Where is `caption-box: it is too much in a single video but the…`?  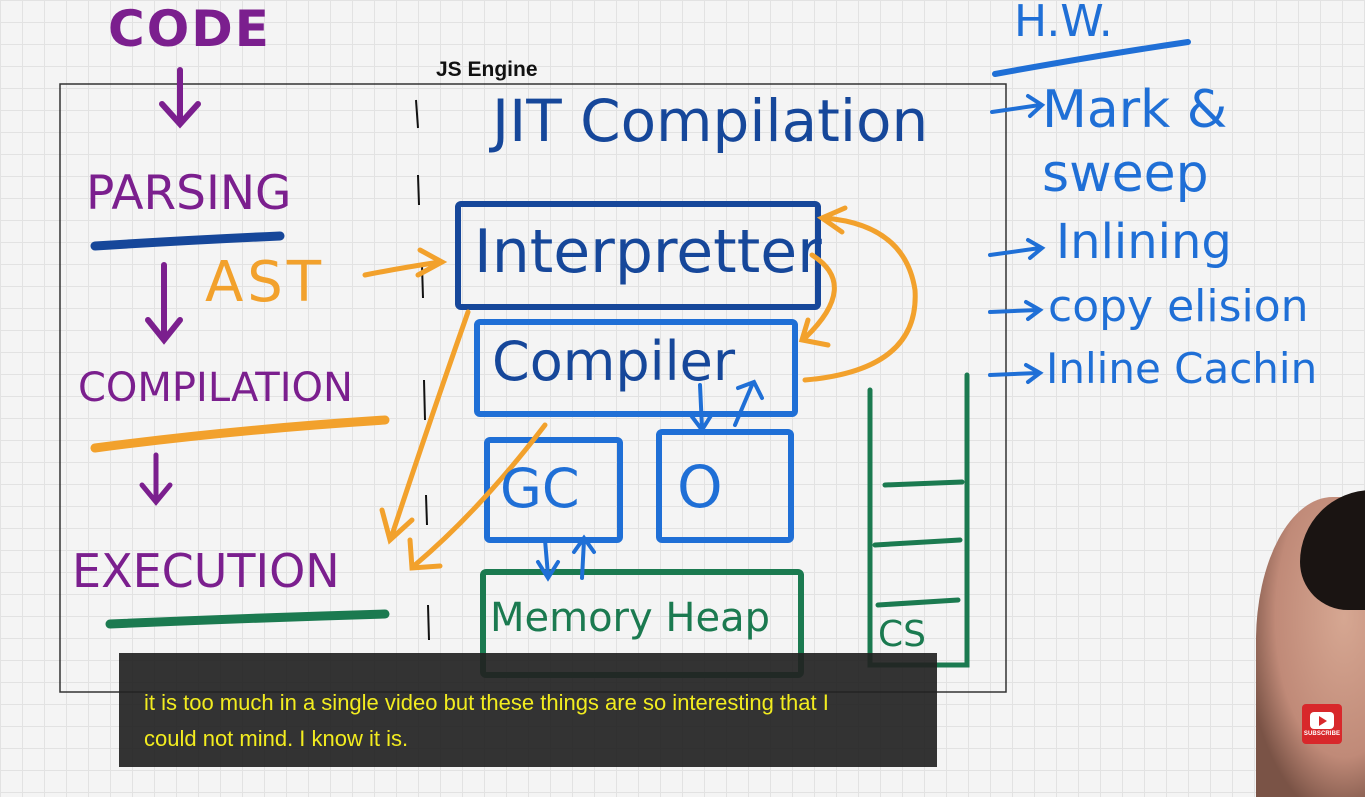
caption-box: it is too much in a single video but the… is located at coordinates (528, 710).